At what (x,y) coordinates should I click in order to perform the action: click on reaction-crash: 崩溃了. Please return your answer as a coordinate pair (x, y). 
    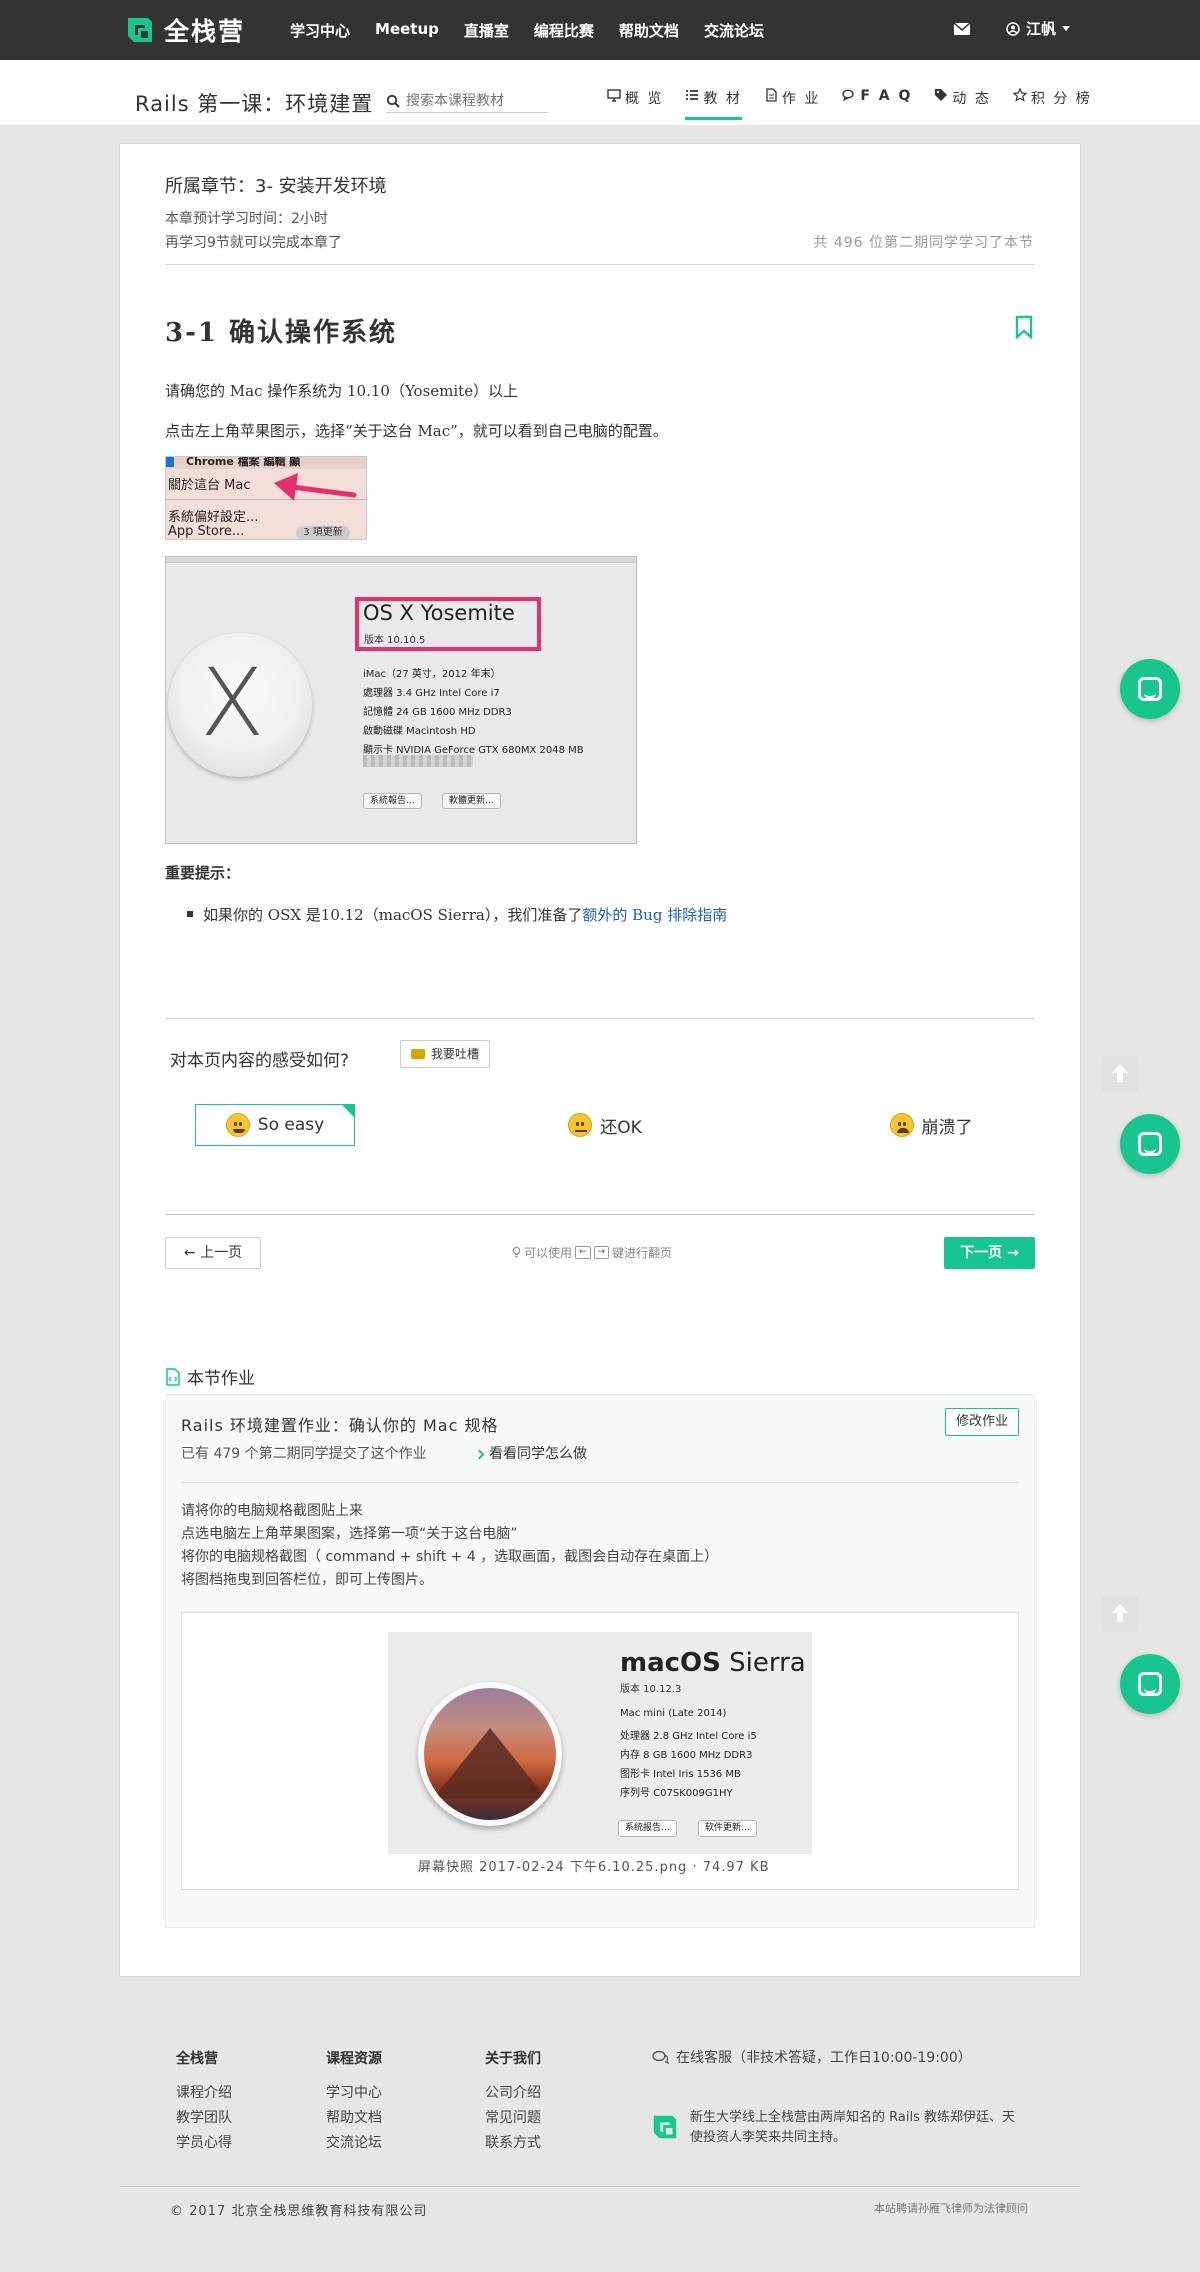
    Looking at the image, I should click on (931, 1125).